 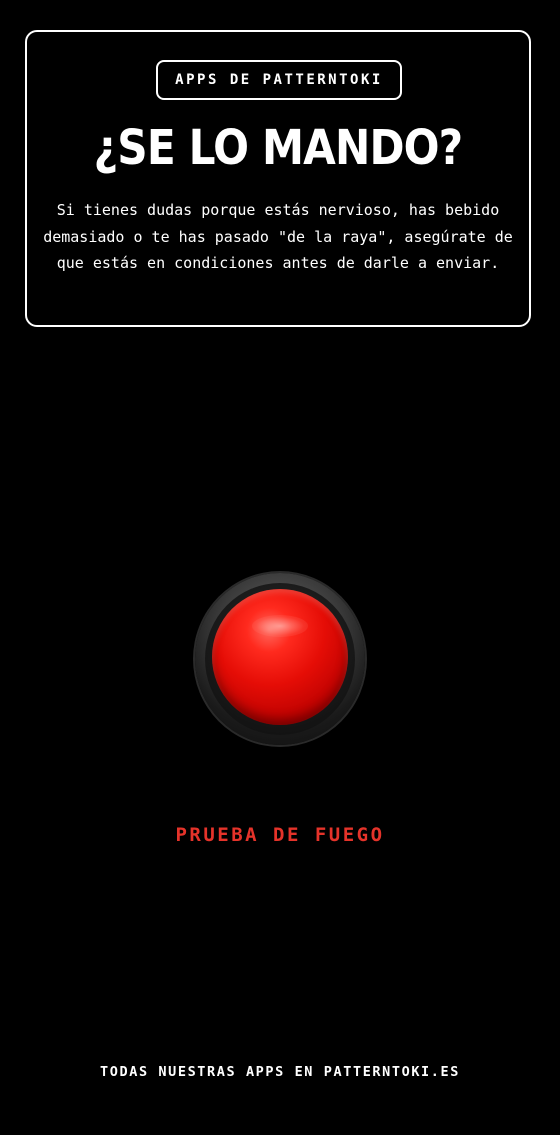 I want to click on footer-text: TODAS NUESTRAS APPS EN PATTERNTOKI.ES, so click(x=280, y=1072).